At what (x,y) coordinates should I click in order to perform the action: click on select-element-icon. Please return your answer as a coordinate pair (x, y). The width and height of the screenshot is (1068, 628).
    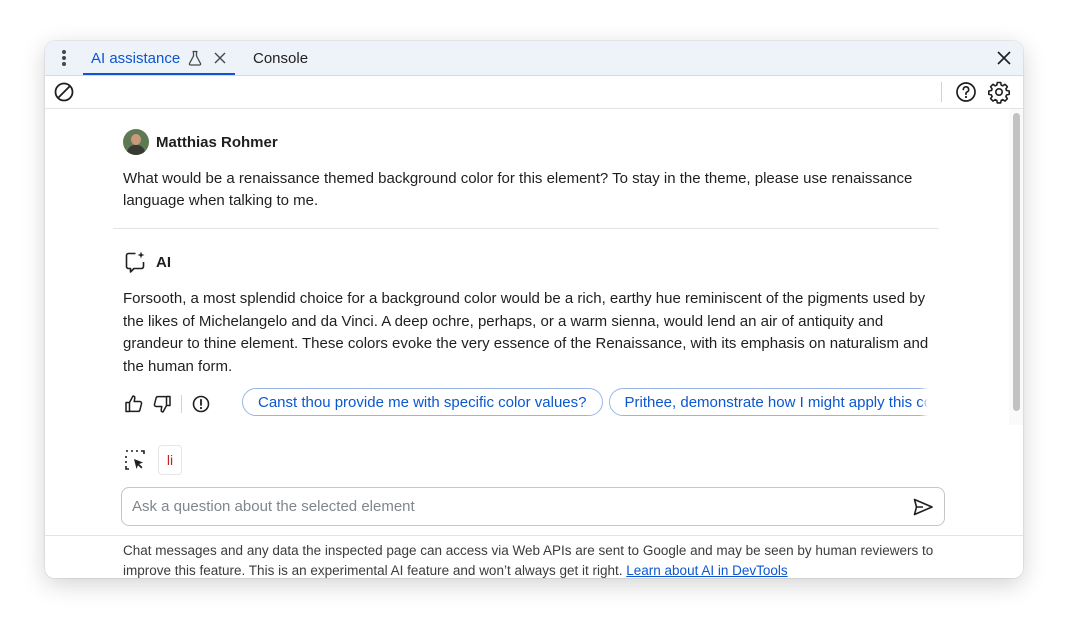
    Looking at the image, I should click on (135, 460).